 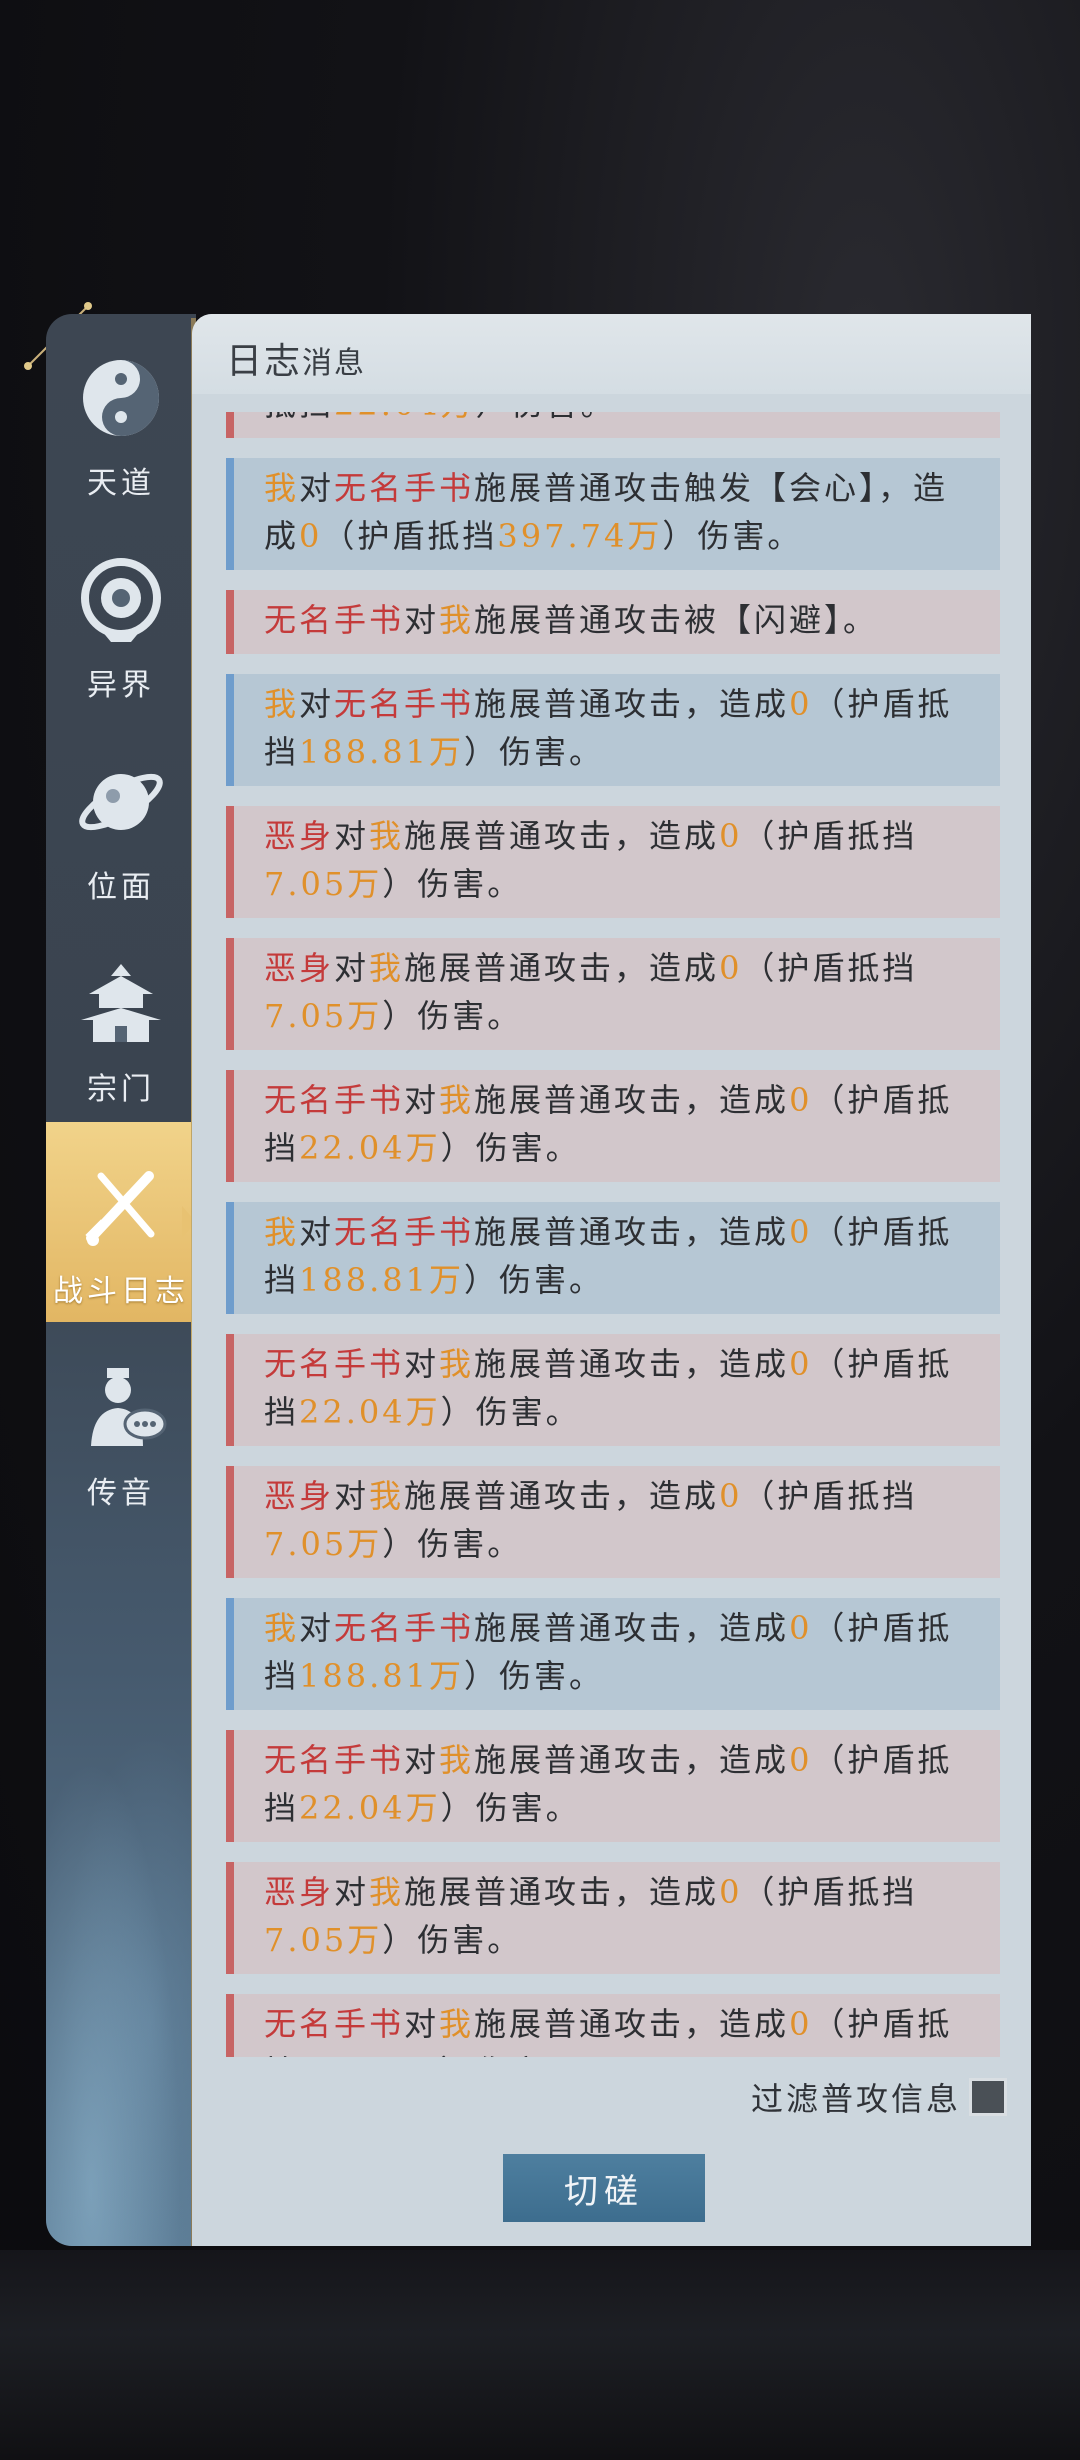 I want to click on sidebar-item-tiandao: 天道, so click(x=121, y=414).